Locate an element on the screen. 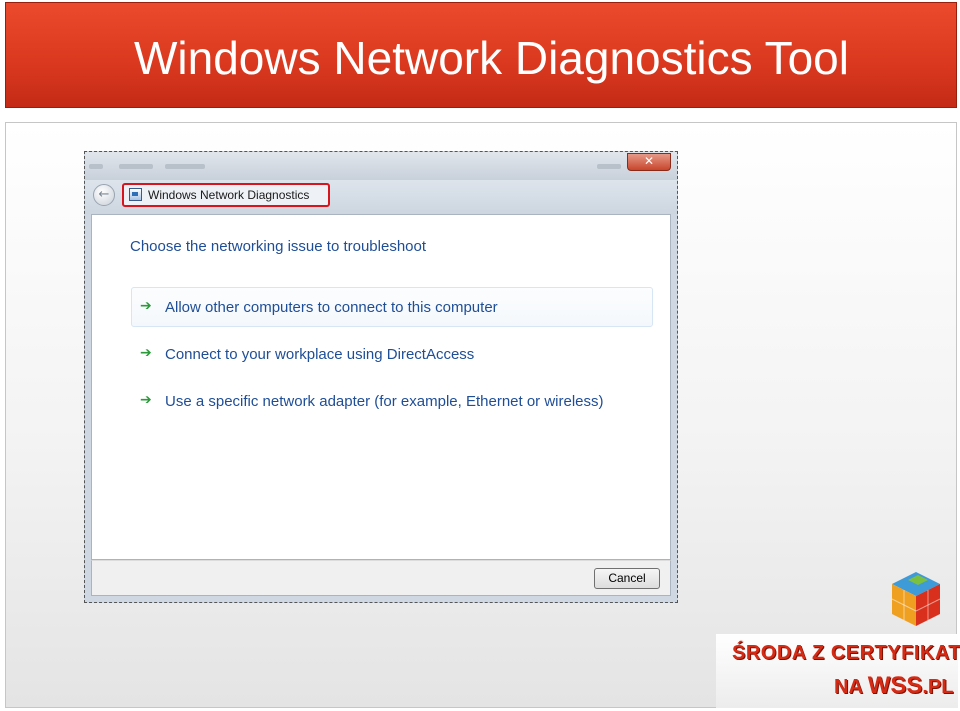 The image size is (960, 711). window-titlebar: ✕ is located at coordinates (381, 166).